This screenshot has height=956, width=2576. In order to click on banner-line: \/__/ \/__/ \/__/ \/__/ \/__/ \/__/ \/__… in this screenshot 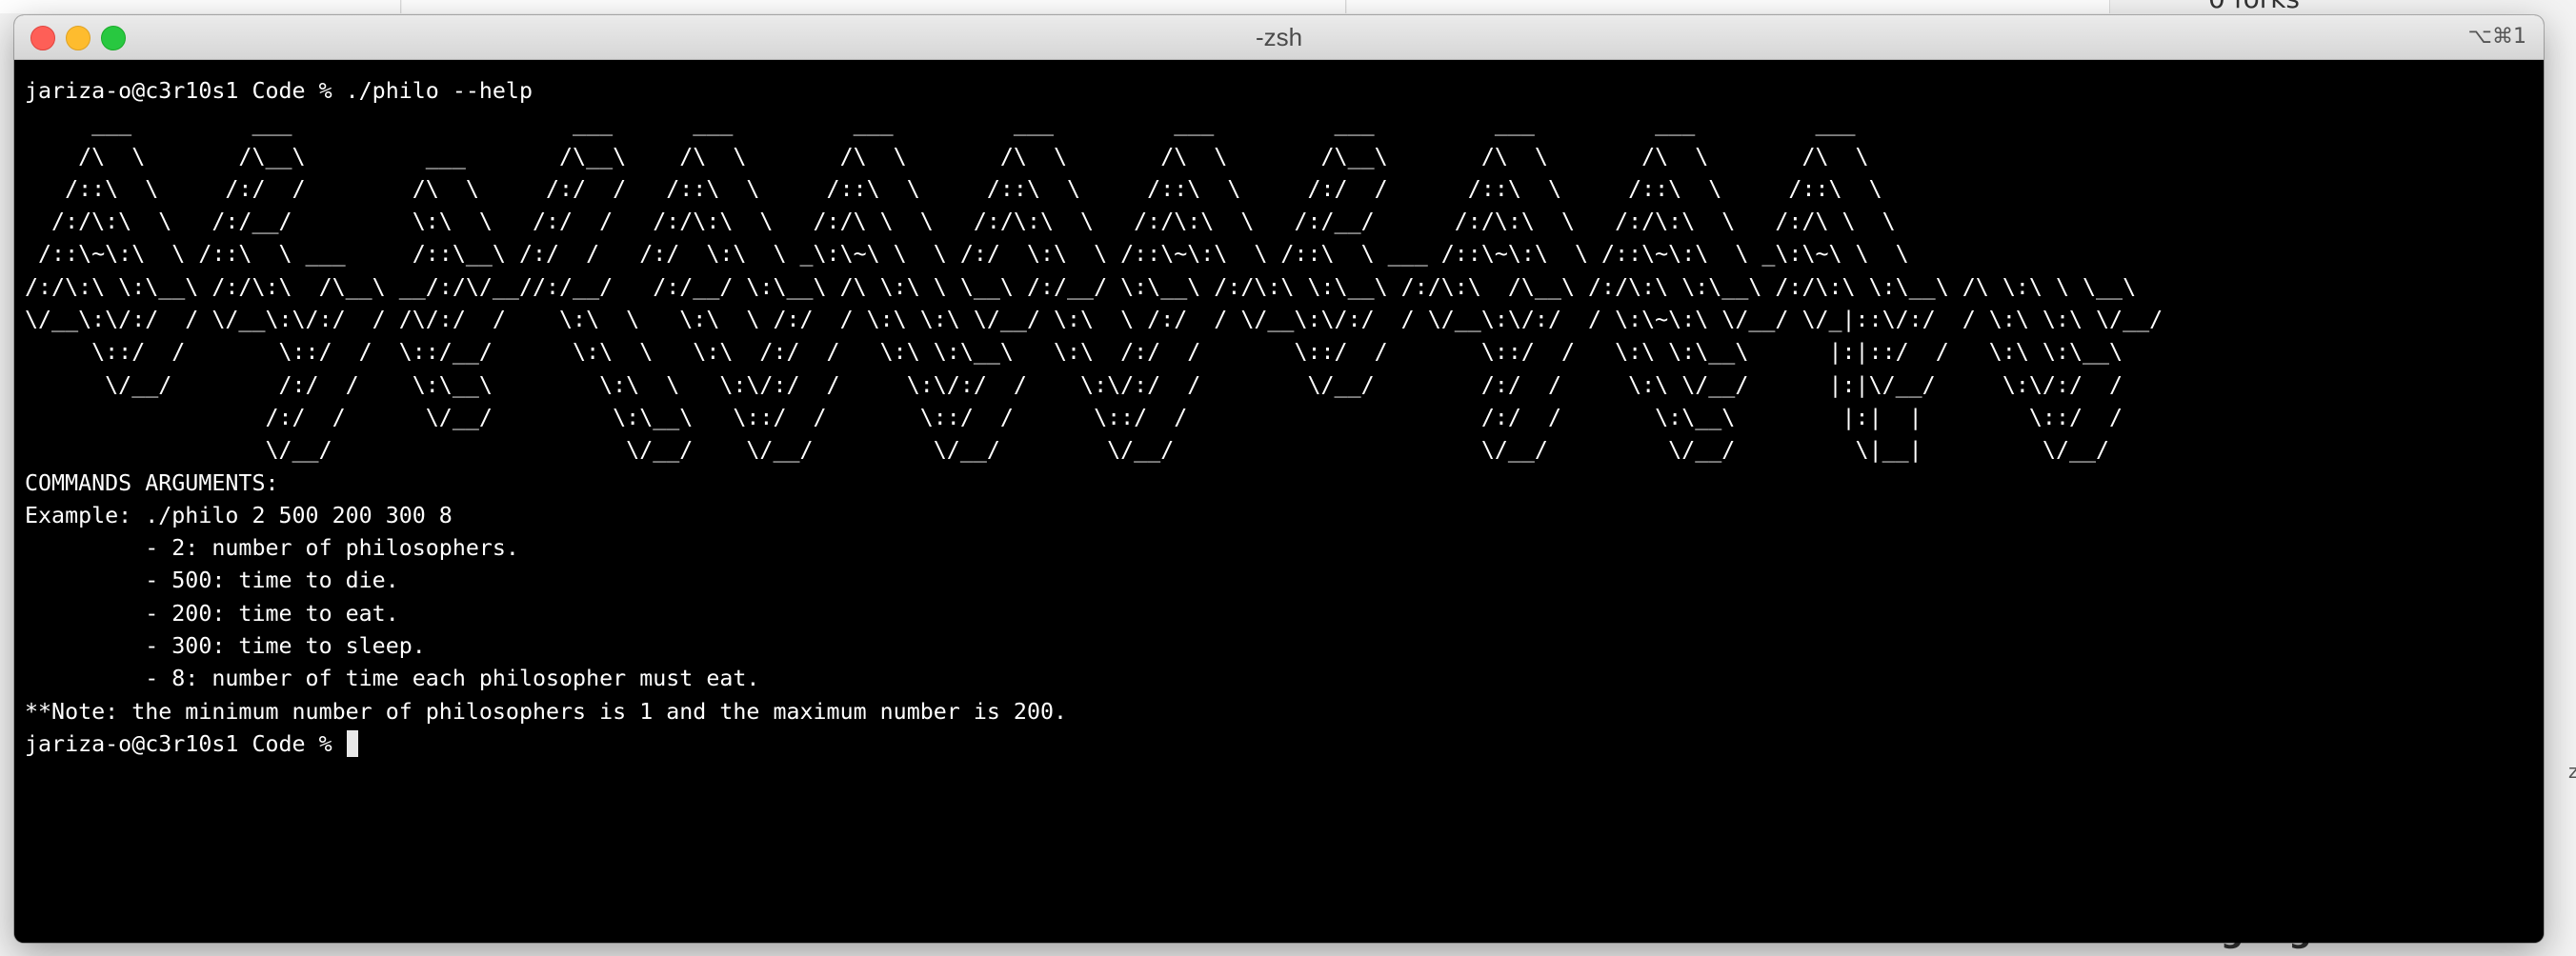, I will do `click(1094, 450)`.